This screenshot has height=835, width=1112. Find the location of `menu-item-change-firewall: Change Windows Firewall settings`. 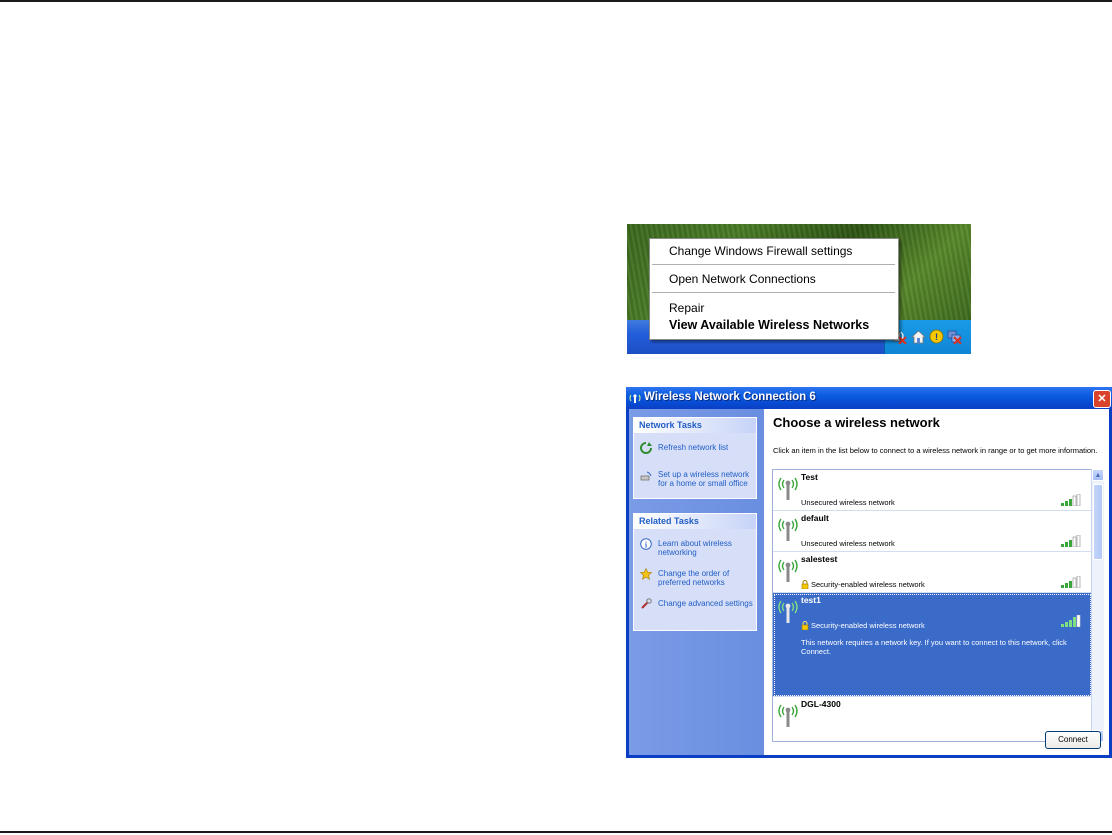

menu-item-change-firewall: Change Windows Firewall settings is located at coordinates (760, 251).